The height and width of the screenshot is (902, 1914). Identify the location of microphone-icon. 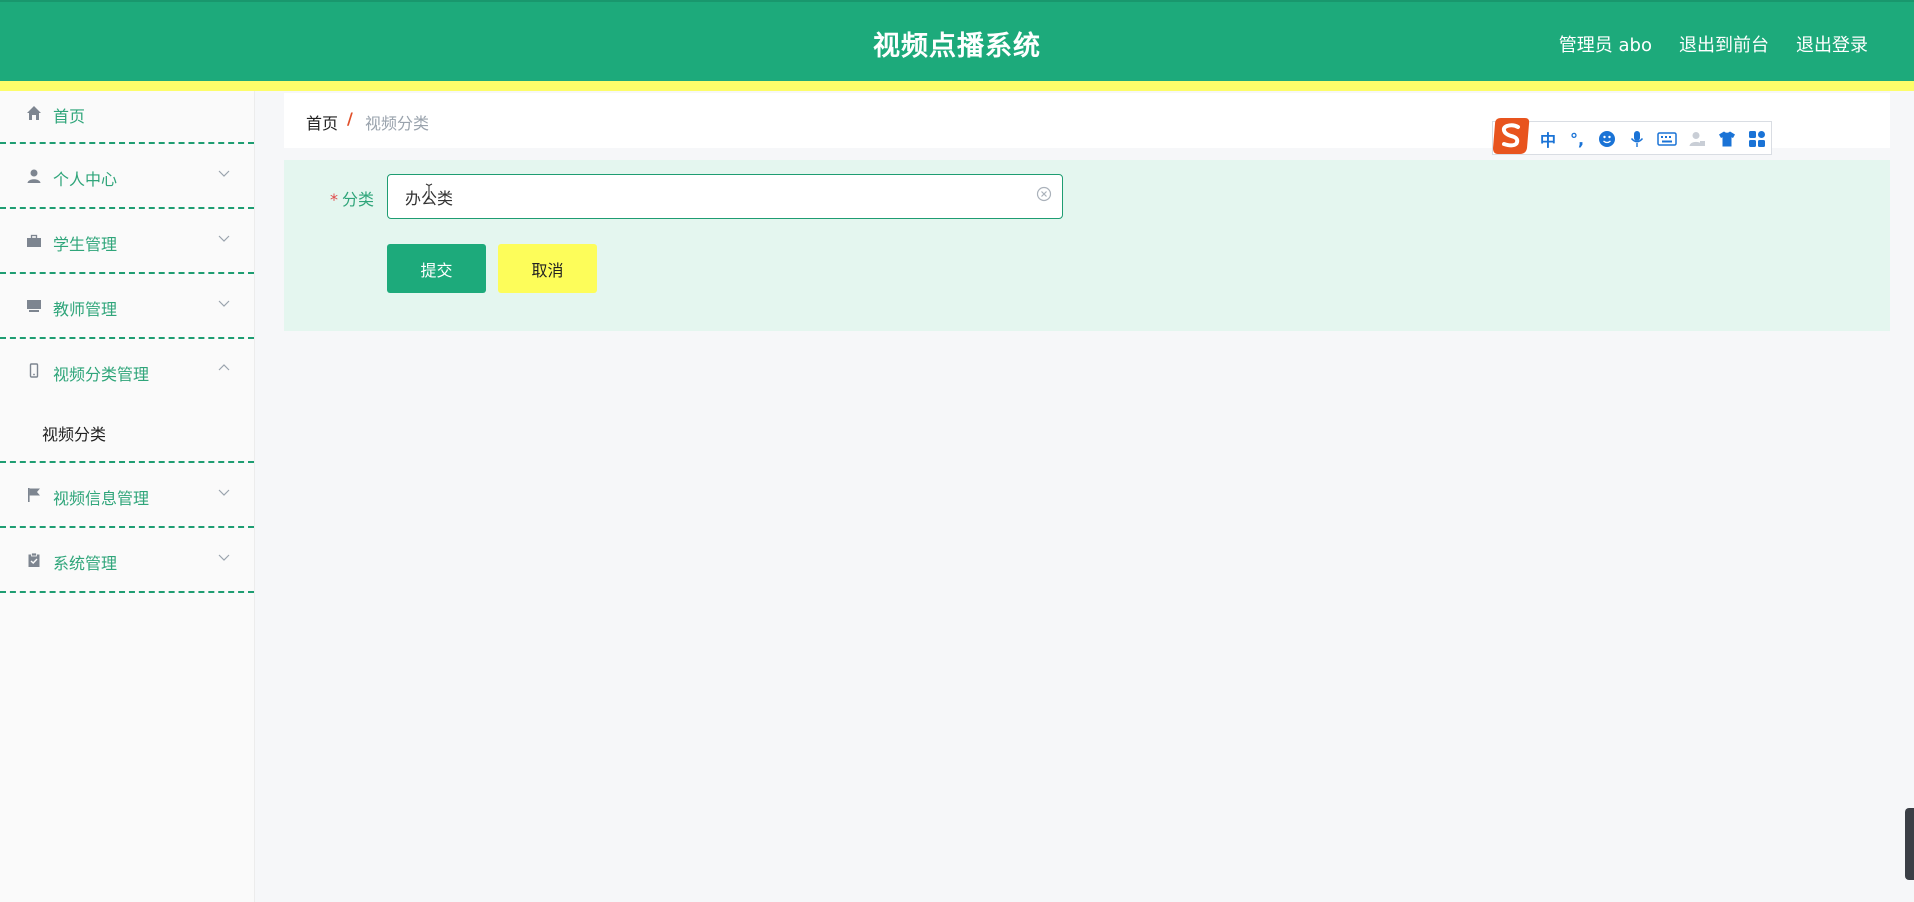
(1637, 139).